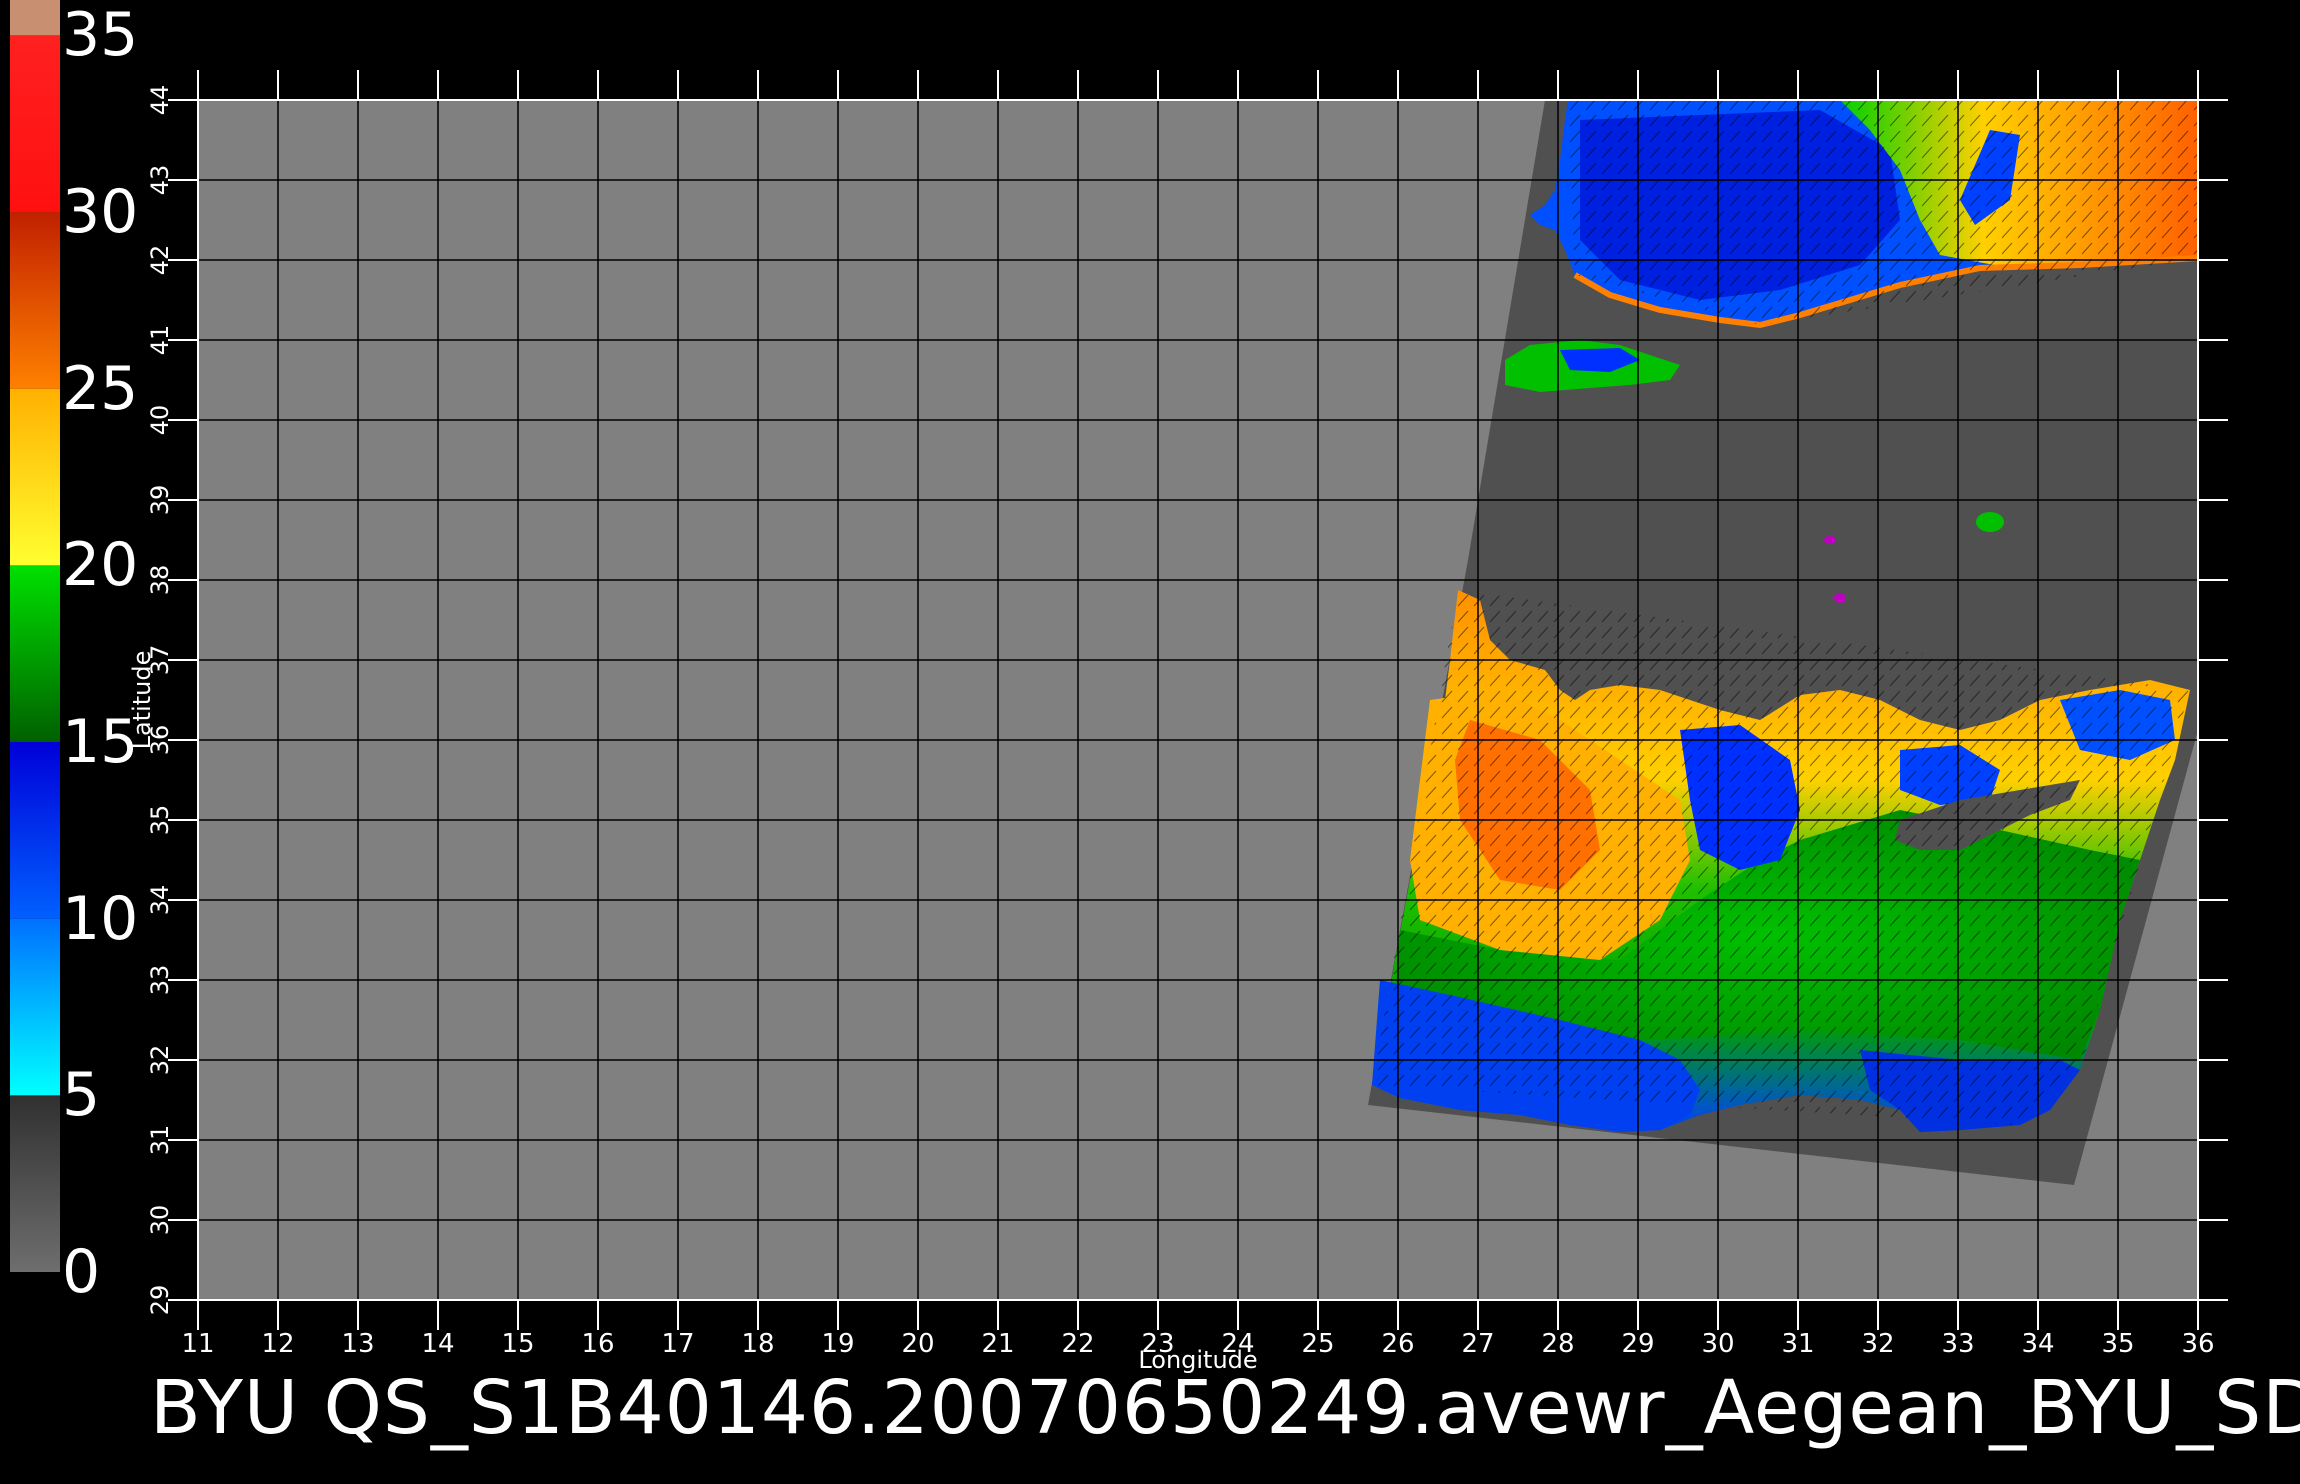 The height and width of the screenshot is (1484, 2300). What do you see at coordinates (1477, 1344) in the screenshot?
I see `longitude-tick-label: 27` at bounding box center [1477, 1344].